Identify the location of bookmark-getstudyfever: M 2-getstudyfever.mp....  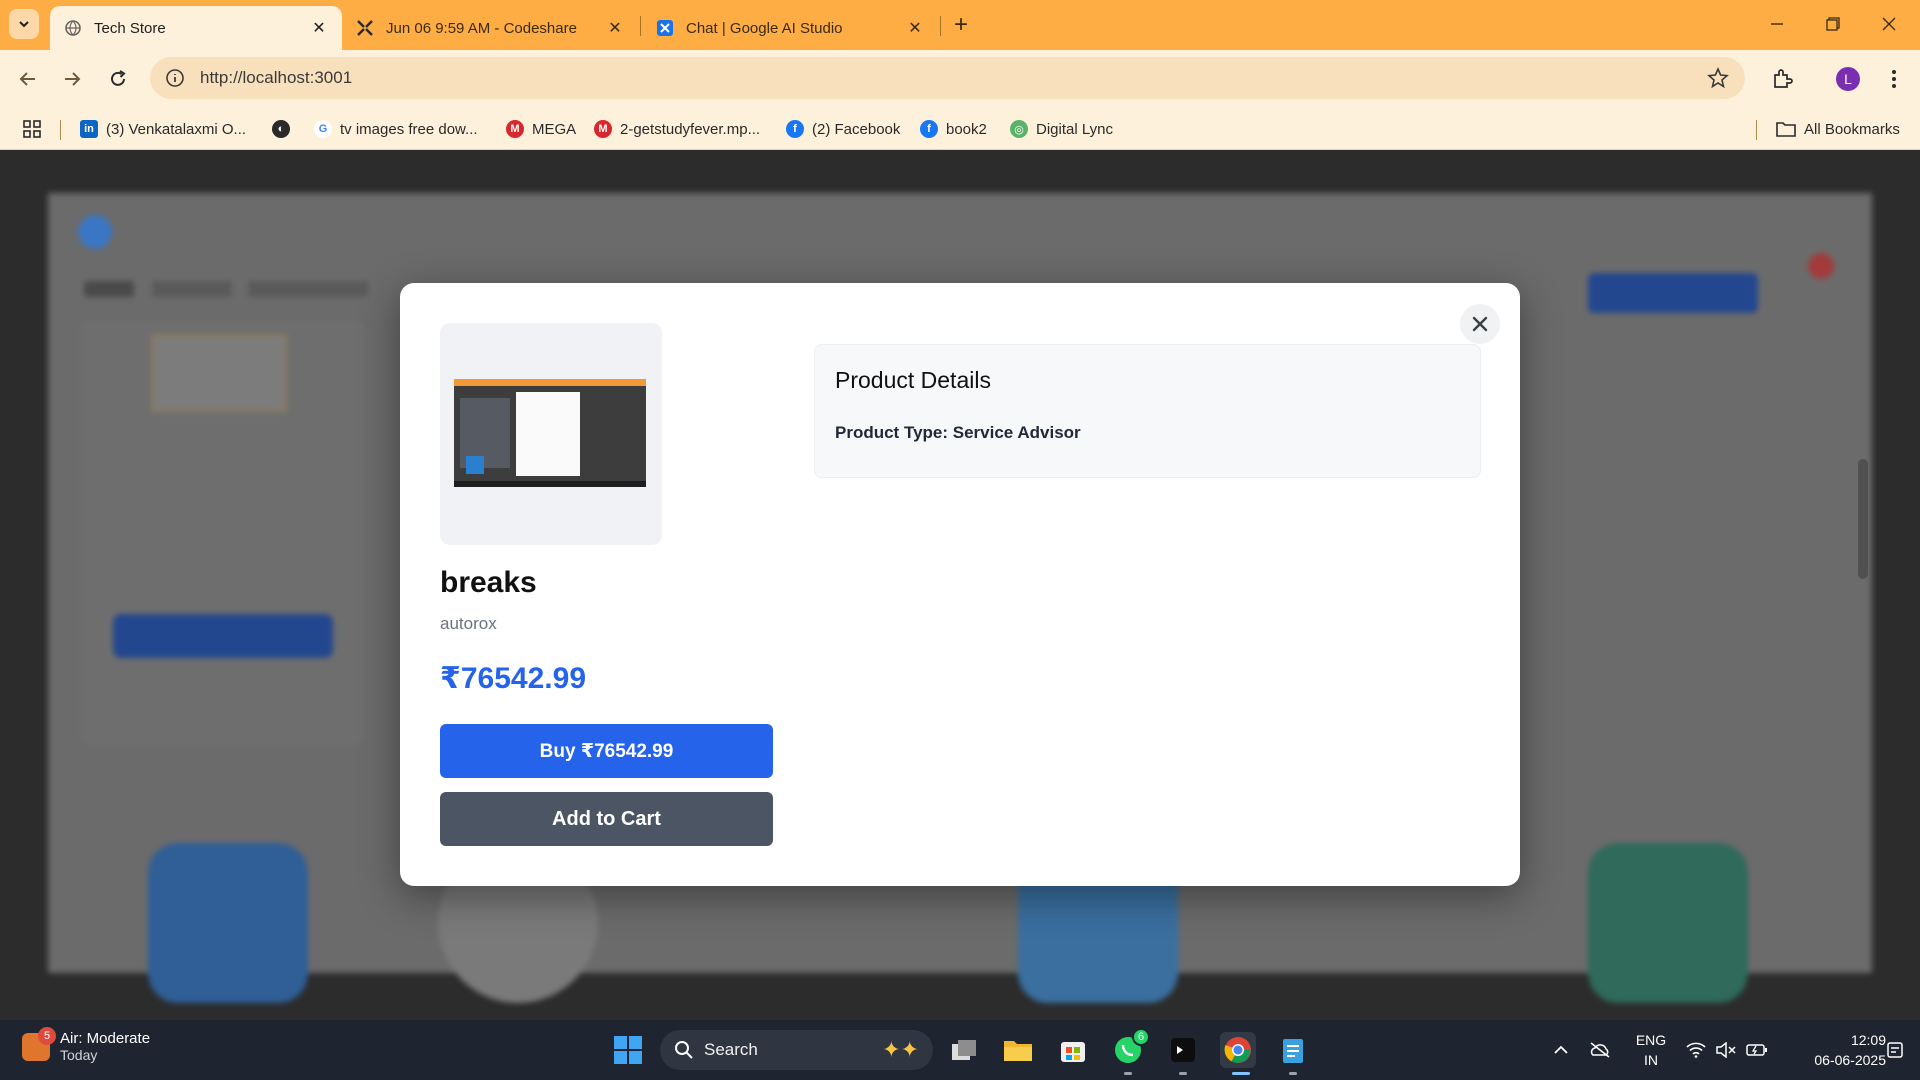
(677, 129).